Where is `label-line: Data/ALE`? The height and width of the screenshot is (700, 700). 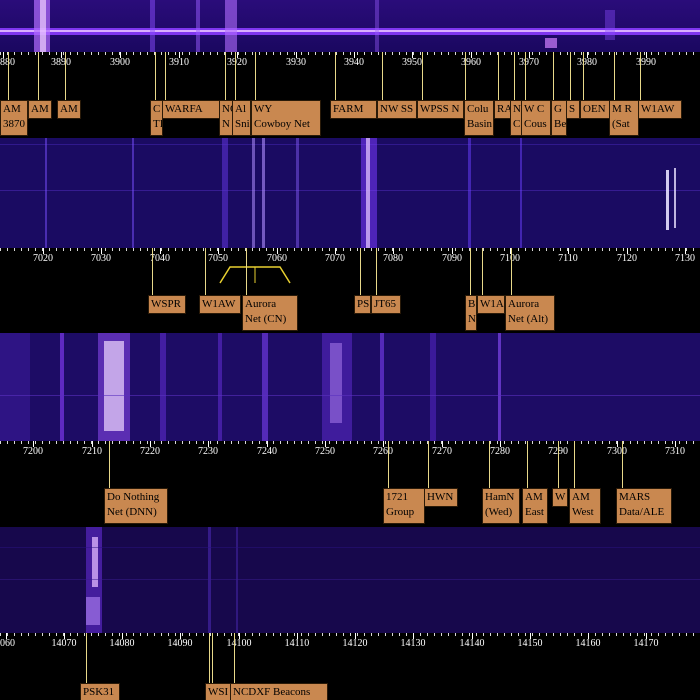 label-line: Data/ALE is located at coordinates (642, 512).